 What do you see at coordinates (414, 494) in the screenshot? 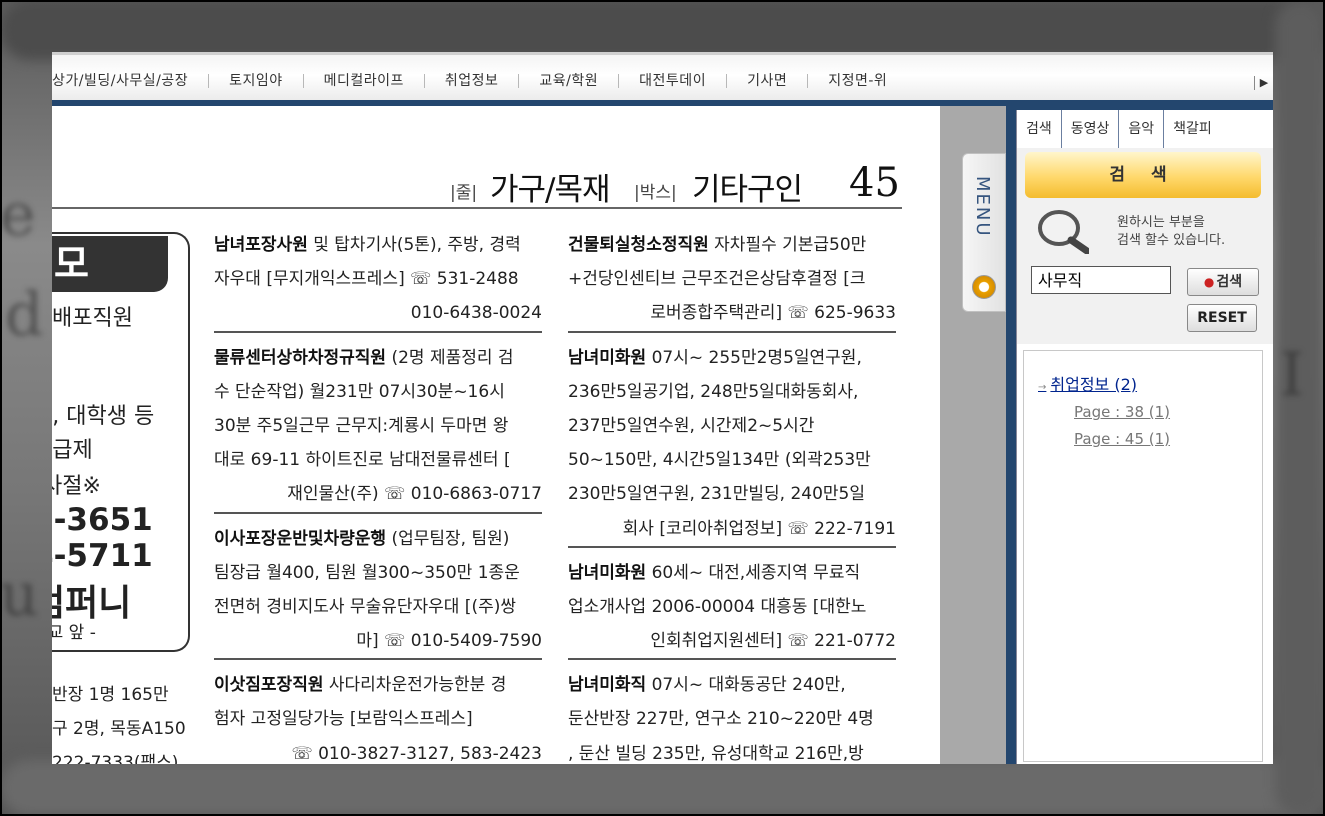
I see `ad-contact-line: 재인물산(주) ☏ 010-6863-0717` at bounding box center [414, 494].